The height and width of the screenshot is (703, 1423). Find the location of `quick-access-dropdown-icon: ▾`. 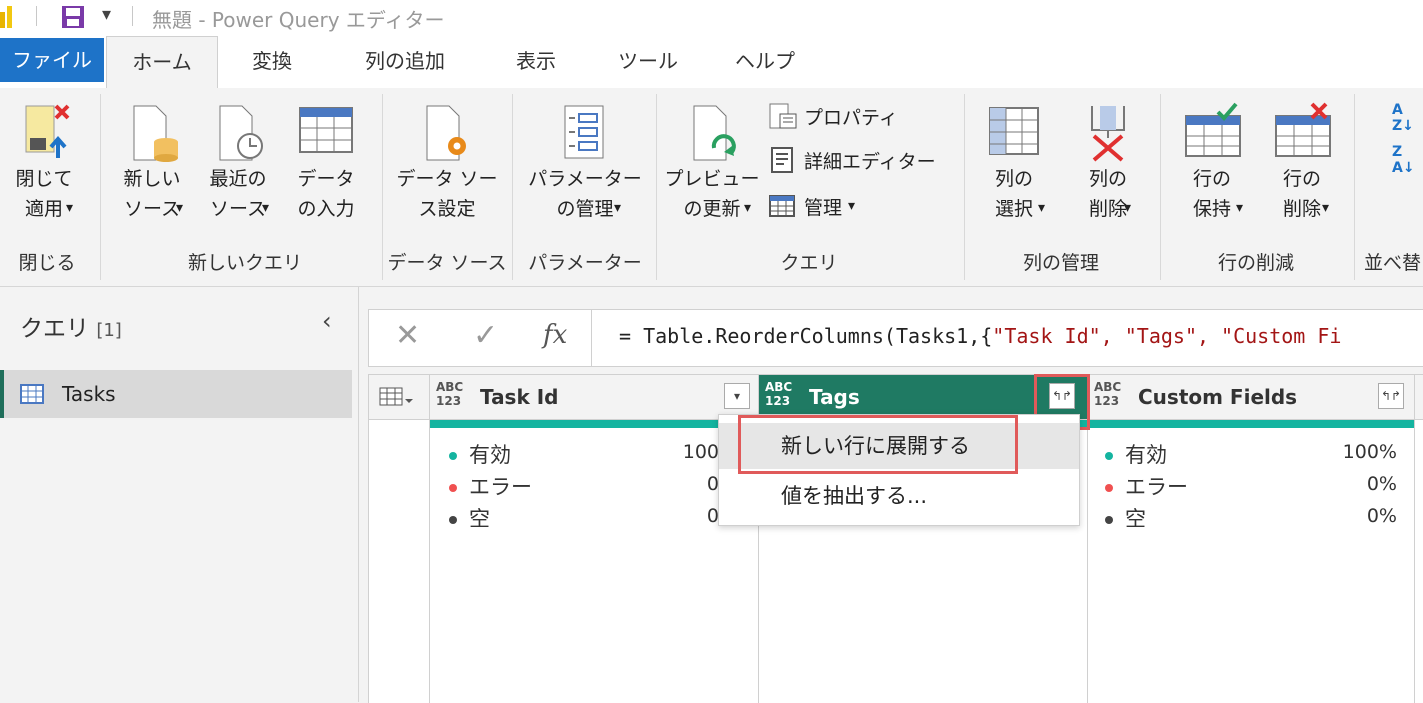

quick-access-dropdown-icon: ▾ is located at coordinates (106, 14).